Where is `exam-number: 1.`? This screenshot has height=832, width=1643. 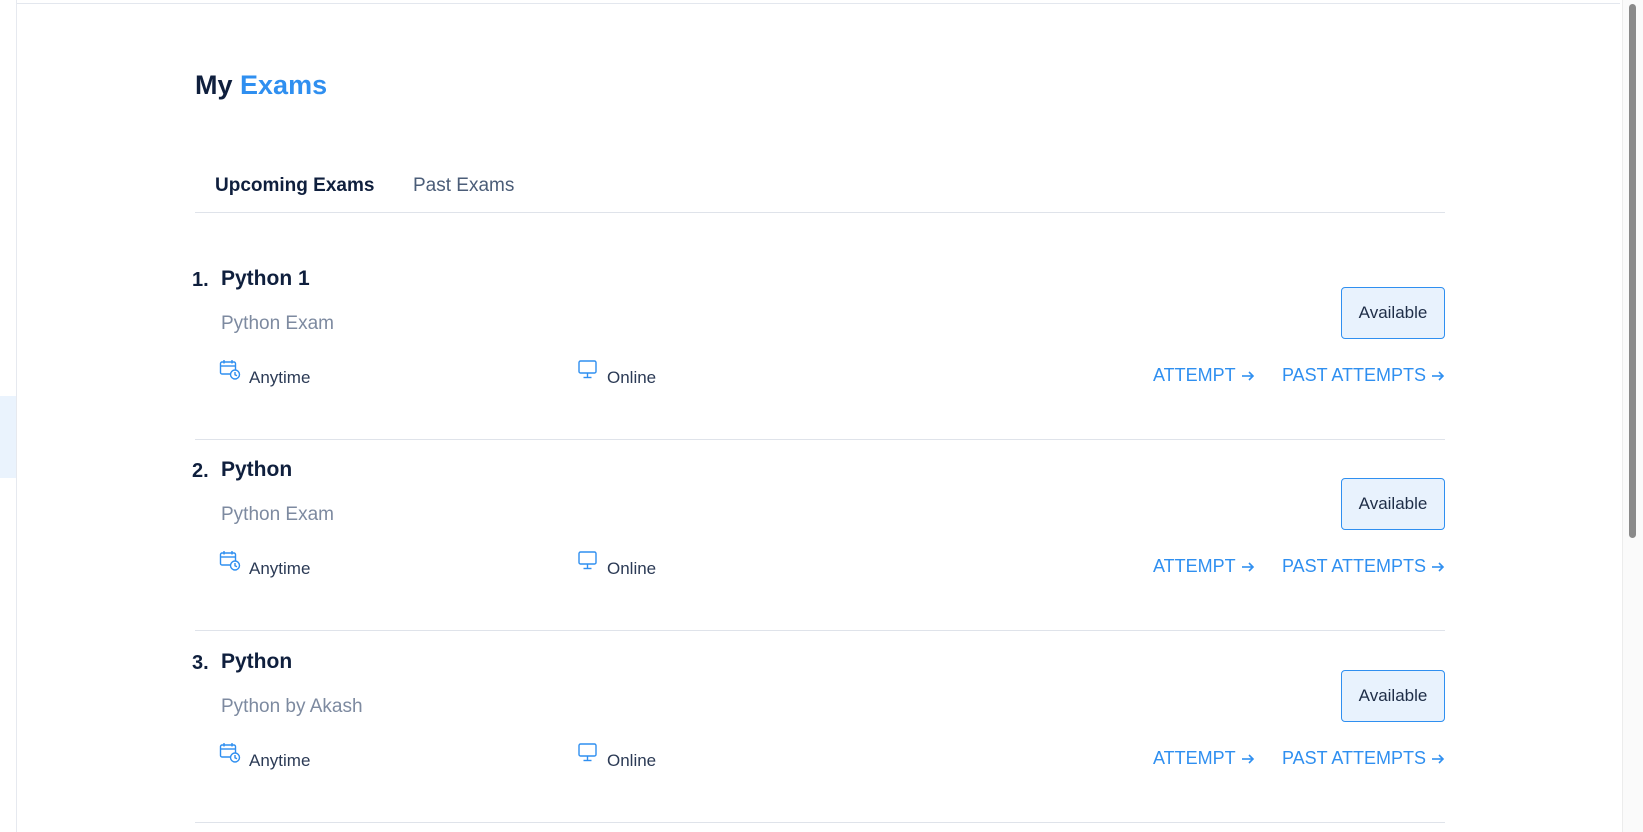
exam-number: 1. is located at coordinates (200, 280).